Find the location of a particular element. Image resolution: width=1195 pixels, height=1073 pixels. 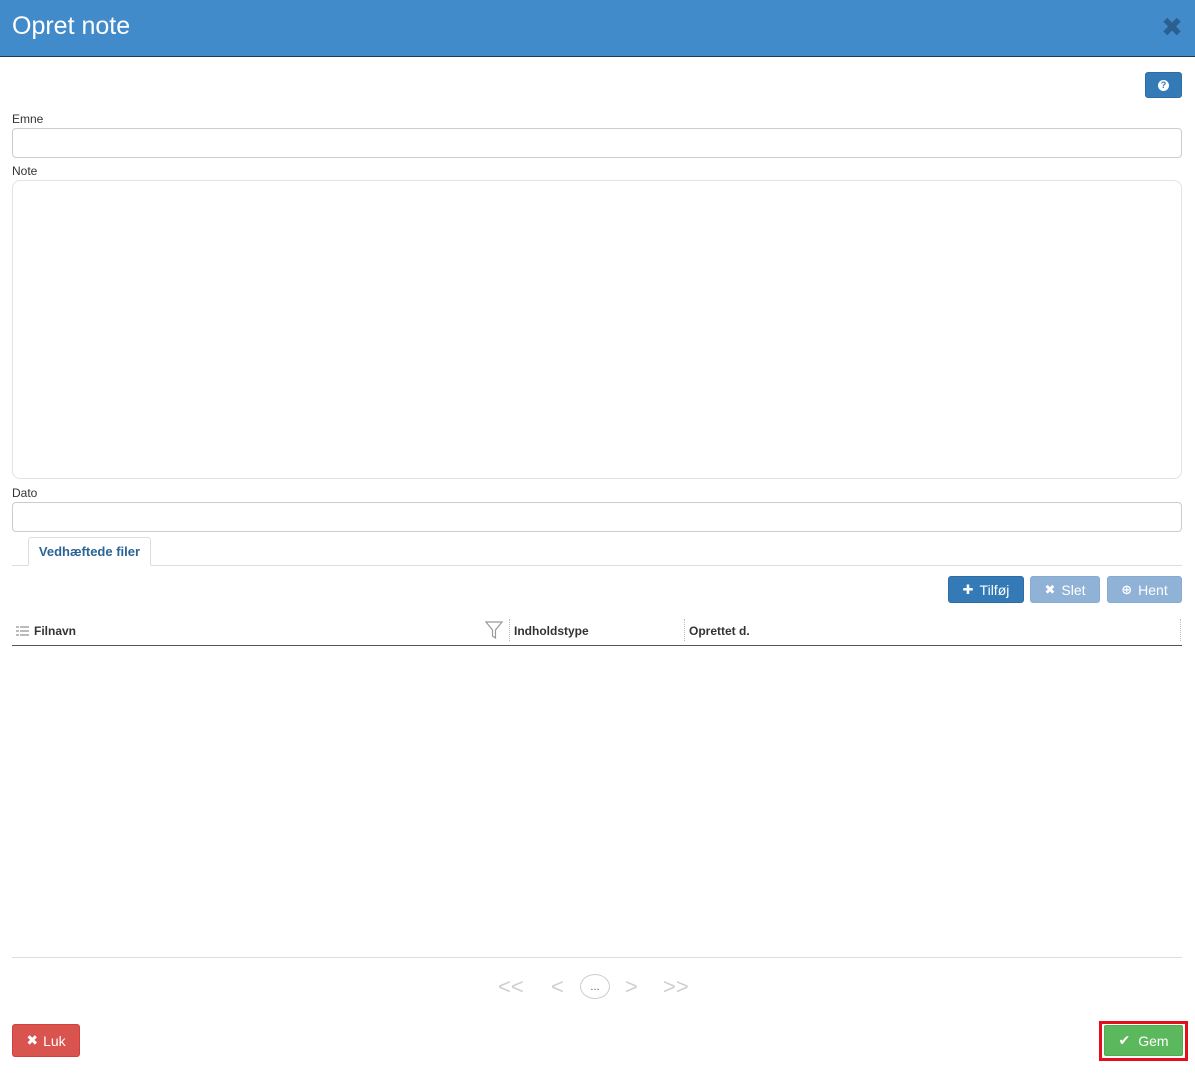

tab-bar is located at coordinates (597, 565).